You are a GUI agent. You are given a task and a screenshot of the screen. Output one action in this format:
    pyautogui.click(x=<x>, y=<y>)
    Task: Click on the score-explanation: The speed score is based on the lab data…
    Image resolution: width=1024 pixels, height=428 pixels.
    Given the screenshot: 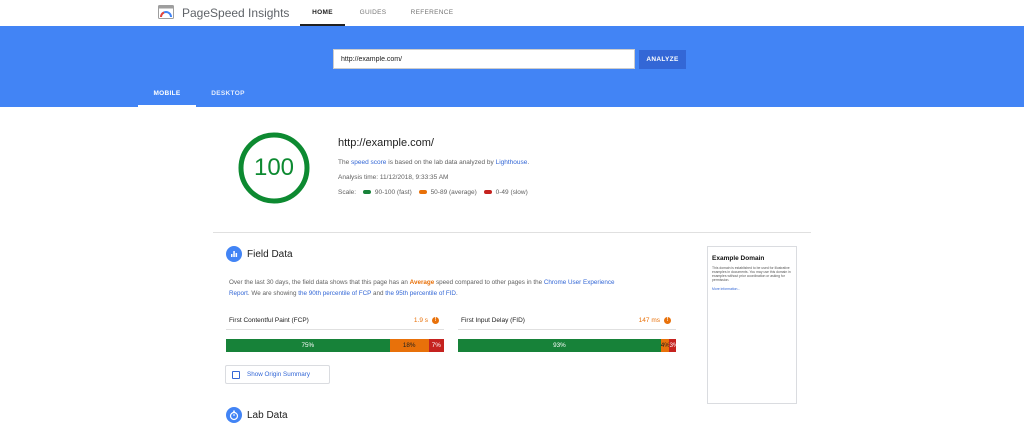 What is the action you would take?
    pyautogui.click(x=433, y=162)
    